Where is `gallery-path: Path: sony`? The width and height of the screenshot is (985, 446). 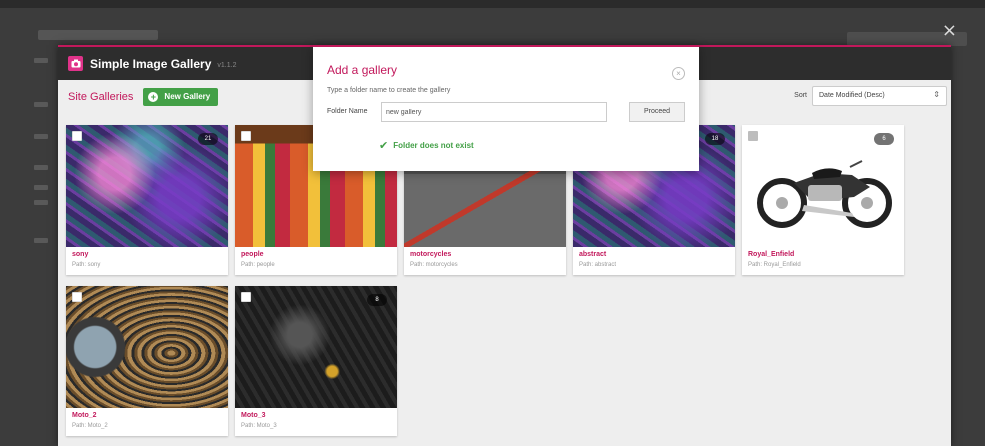
gallery-path: Path: sony is located at coordinates (86, 265).